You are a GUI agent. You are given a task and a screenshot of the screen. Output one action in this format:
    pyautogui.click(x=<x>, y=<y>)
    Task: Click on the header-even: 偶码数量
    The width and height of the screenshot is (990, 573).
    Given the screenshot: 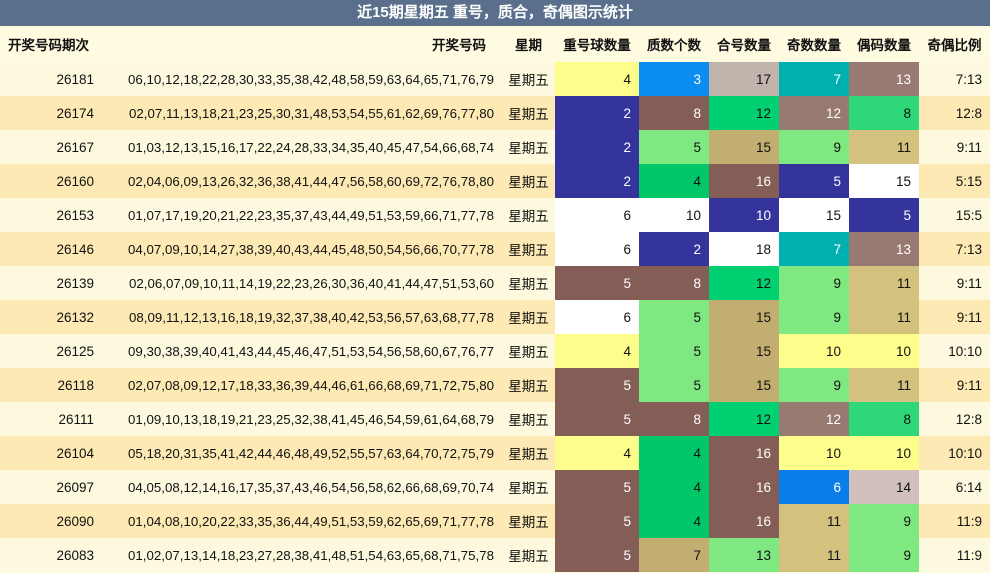 What is the action you would take?
    pyautogui.click(x=884, y=44)
    